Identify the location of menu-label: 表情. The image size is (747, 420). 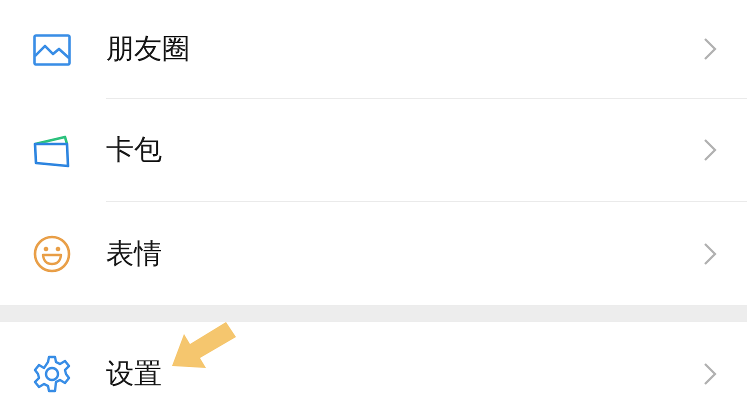
(134, 254).